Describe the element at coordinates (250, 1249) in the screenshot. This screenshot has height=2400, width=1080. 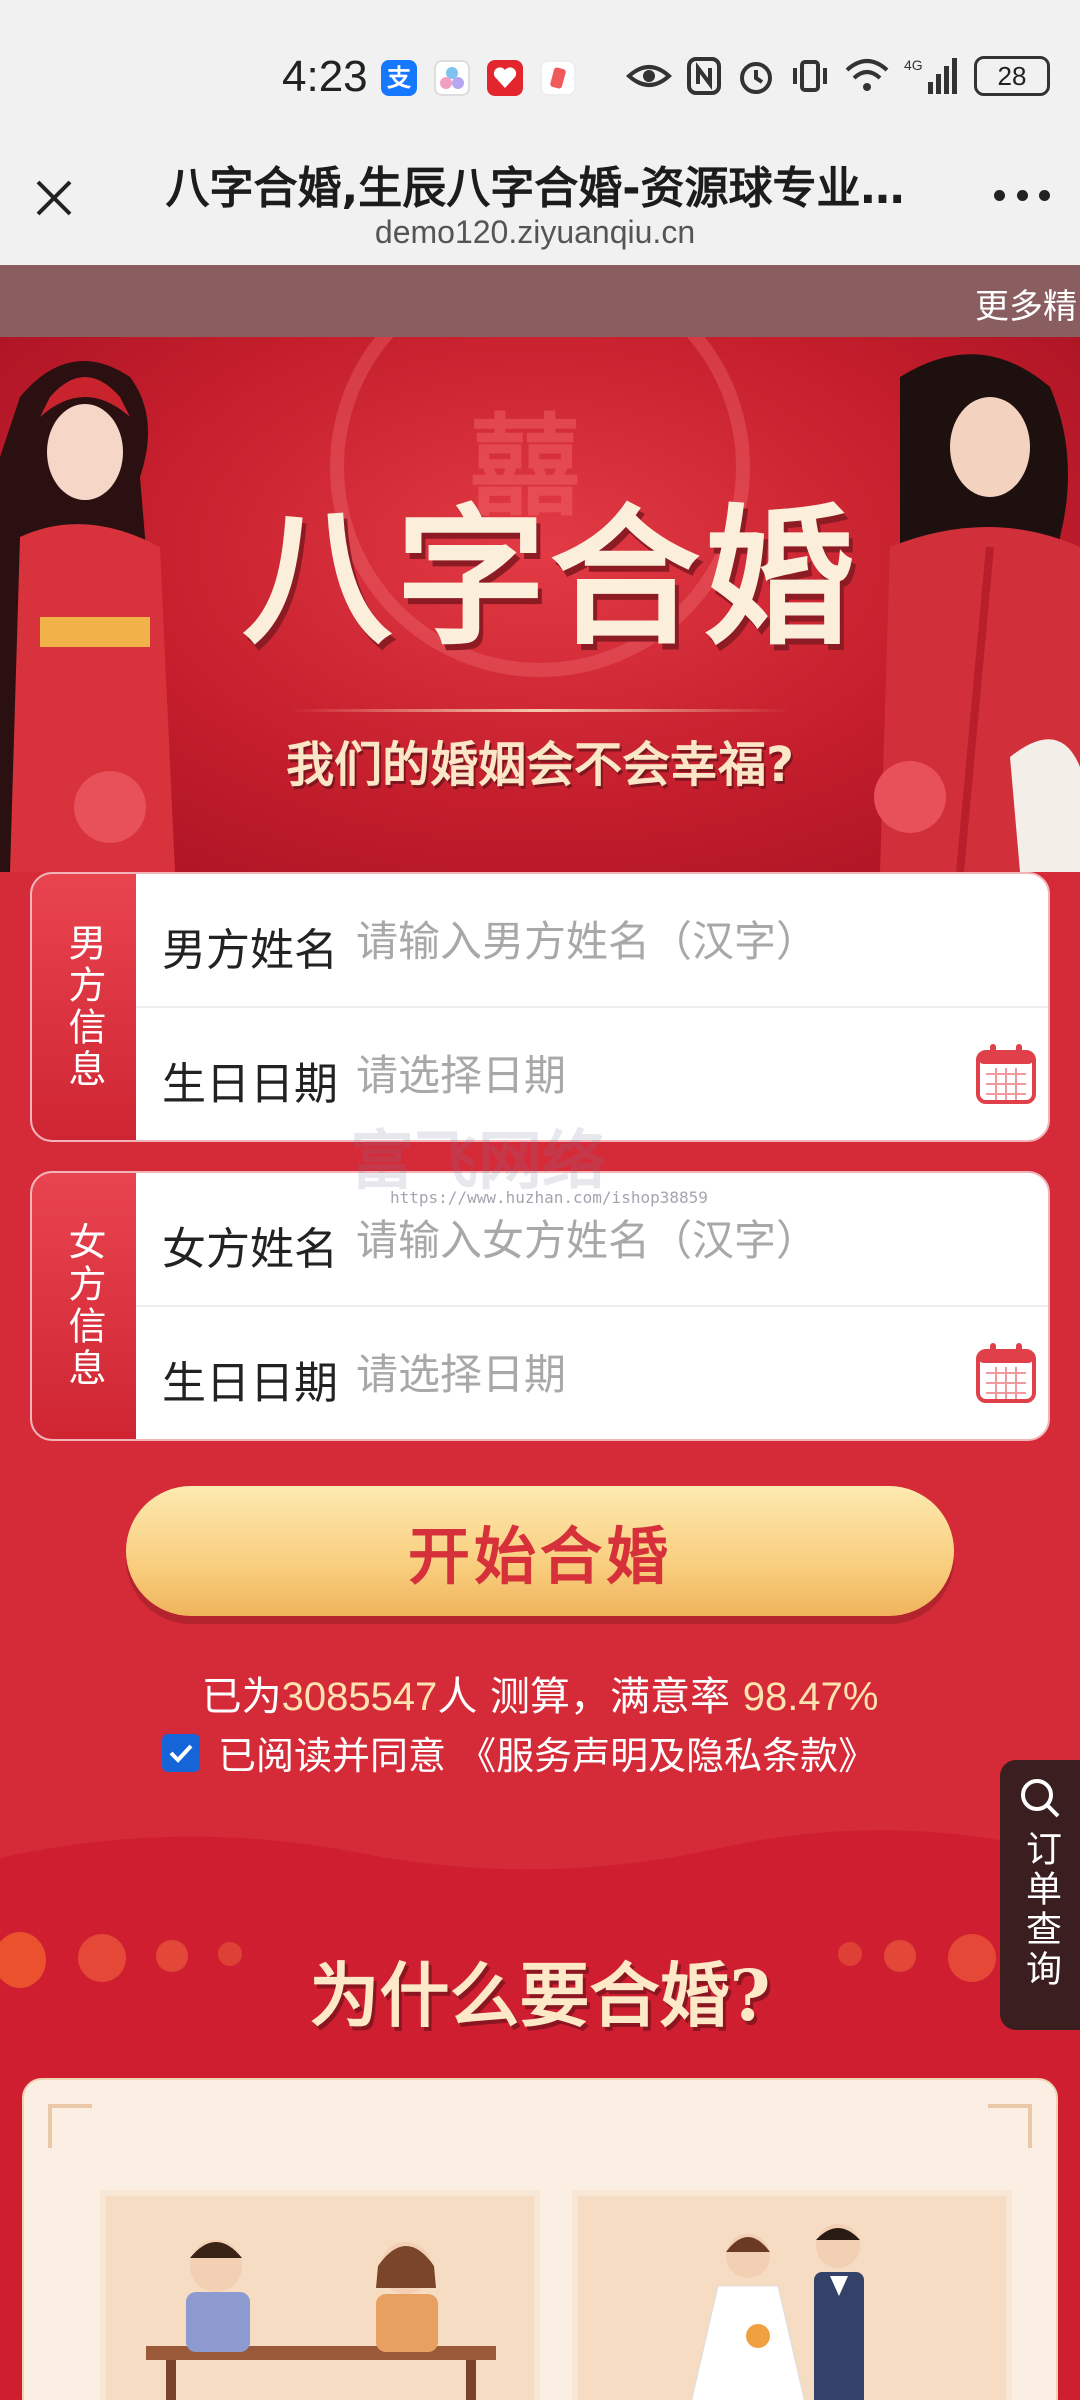
I see `female-name-label: 女方姓名` at that location.